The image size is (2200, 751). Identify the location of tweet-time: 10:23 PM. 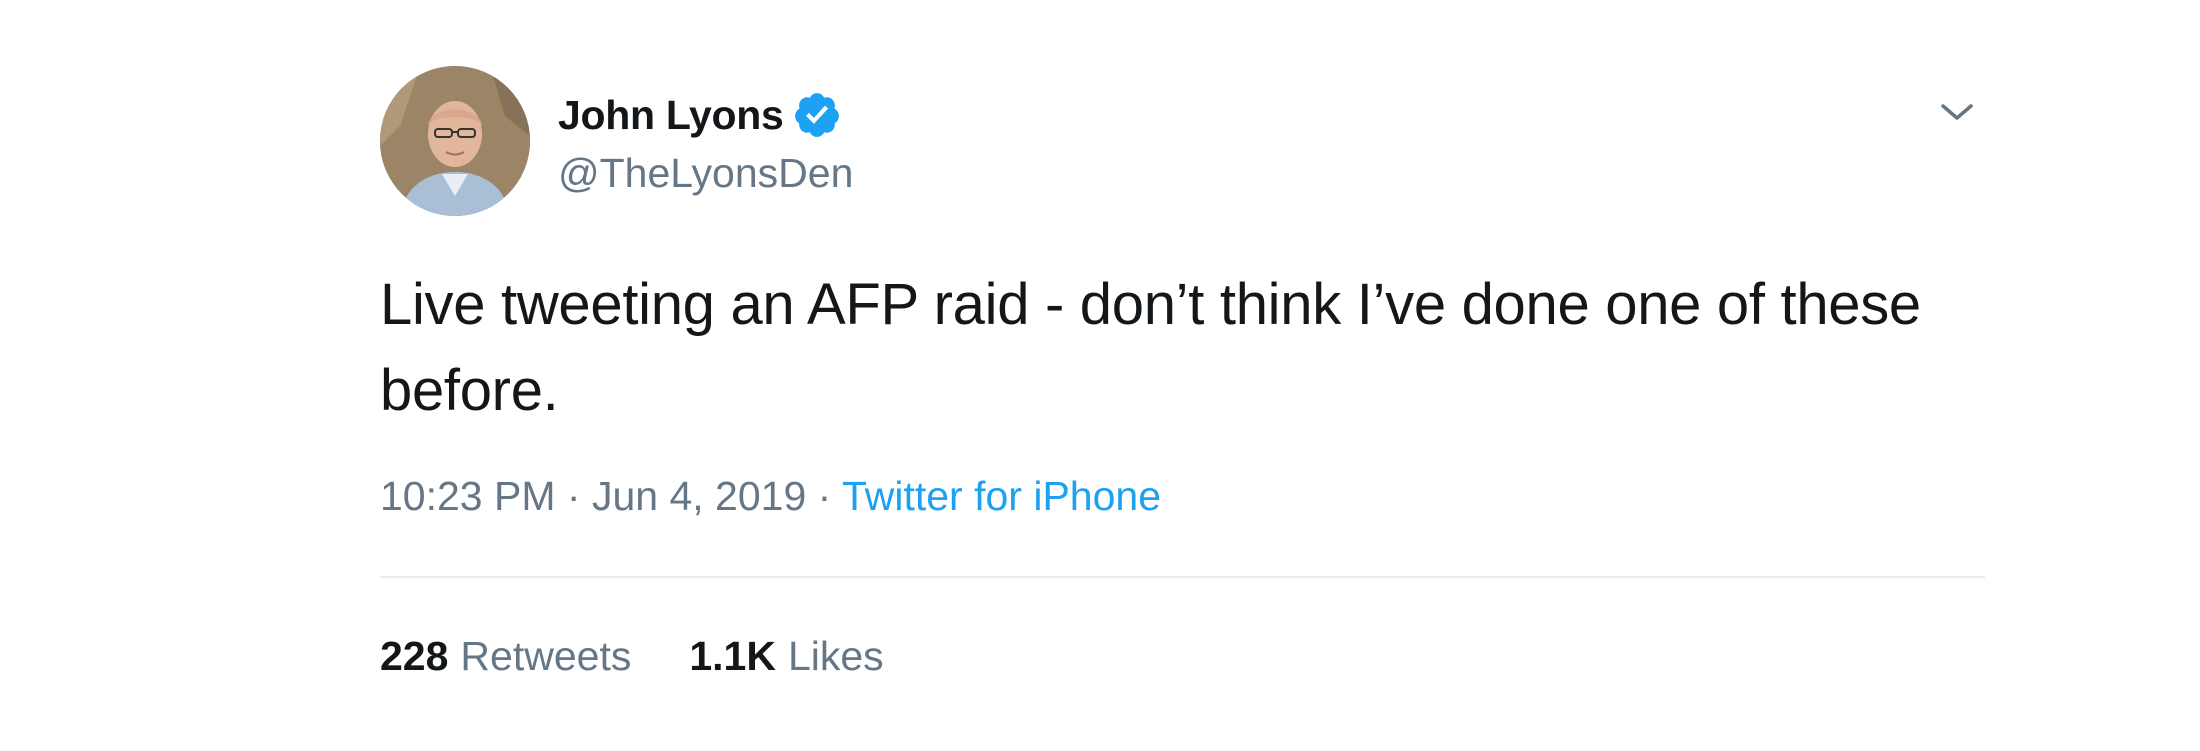
(468, 496).